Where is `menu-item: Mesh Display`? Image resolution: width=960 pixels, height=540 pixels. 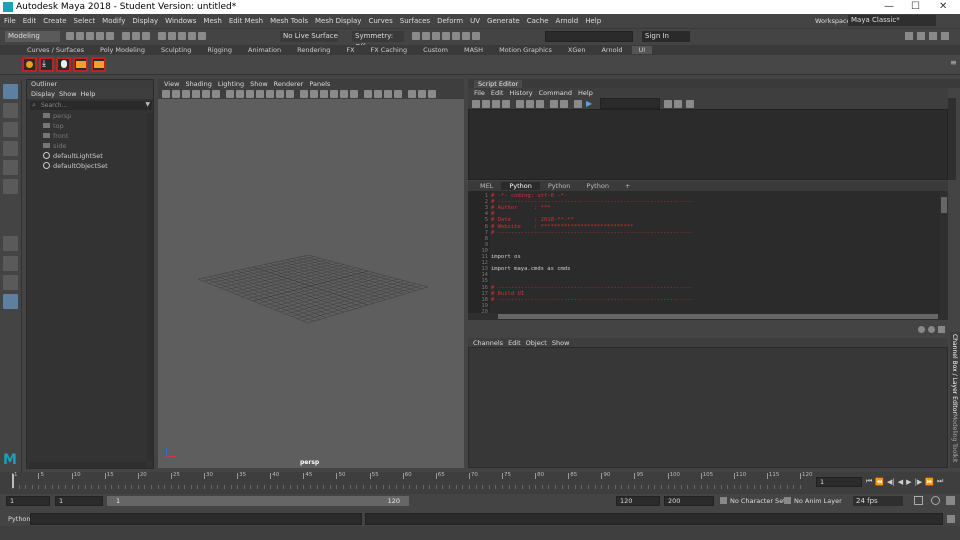 menu-item: Mesh Display is located at coordinates (338, 21).